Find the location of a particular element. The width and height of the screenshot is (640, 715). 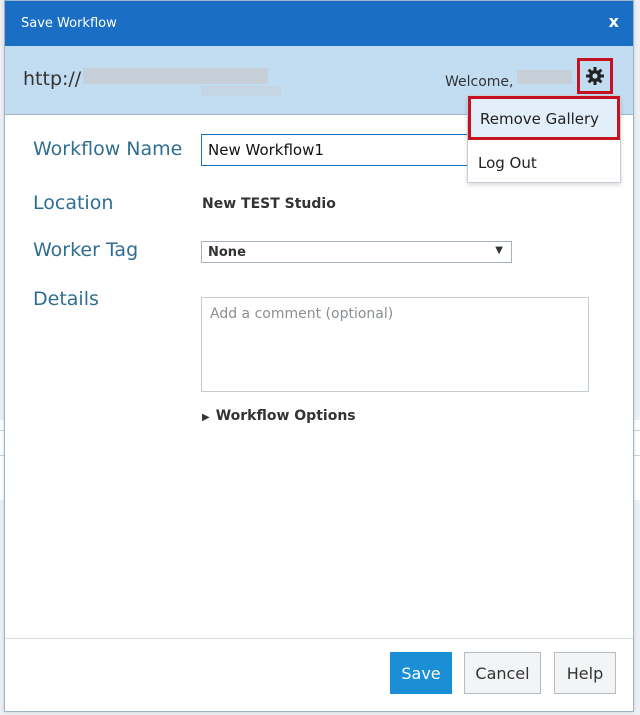

chevron-down-icon: ▼ is located at coordinates (499, 250).